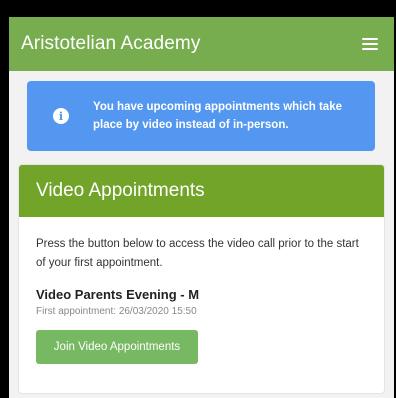  I want to click on card-header: Video Appointments, so click(201, 191).